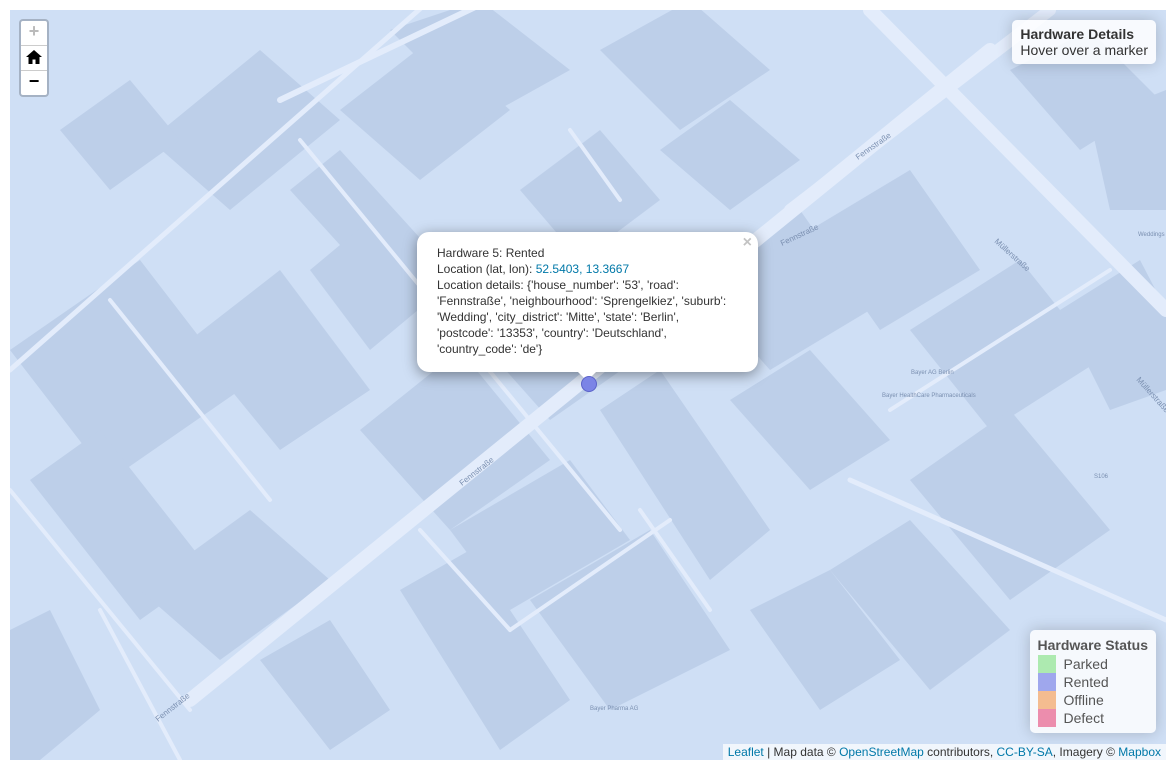 Image resolution: width=1176 pixels, height=766 pixels. I want to click on legend-label: Rented, so click(1086, 682).